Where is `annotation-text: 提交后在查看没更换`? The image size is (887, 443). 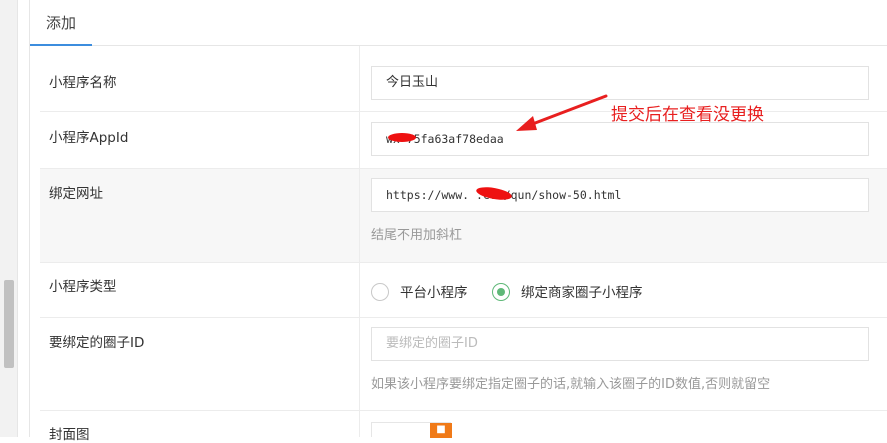
annotation-text: 提交后在查看没更换 is located at coordinates (687, 115).